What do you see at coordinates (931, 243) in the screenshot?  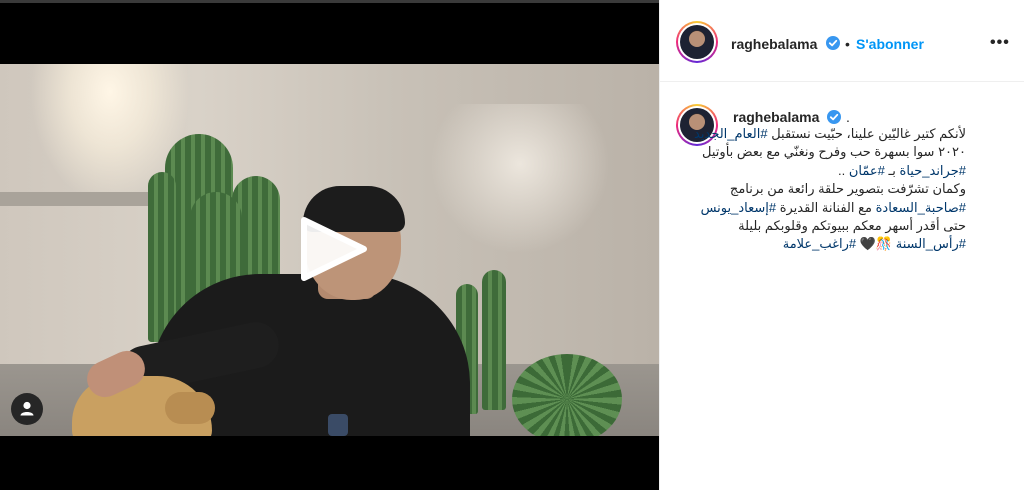 I see `hashtag-link: #رأس_السنة` at bounding box center [931, 243].